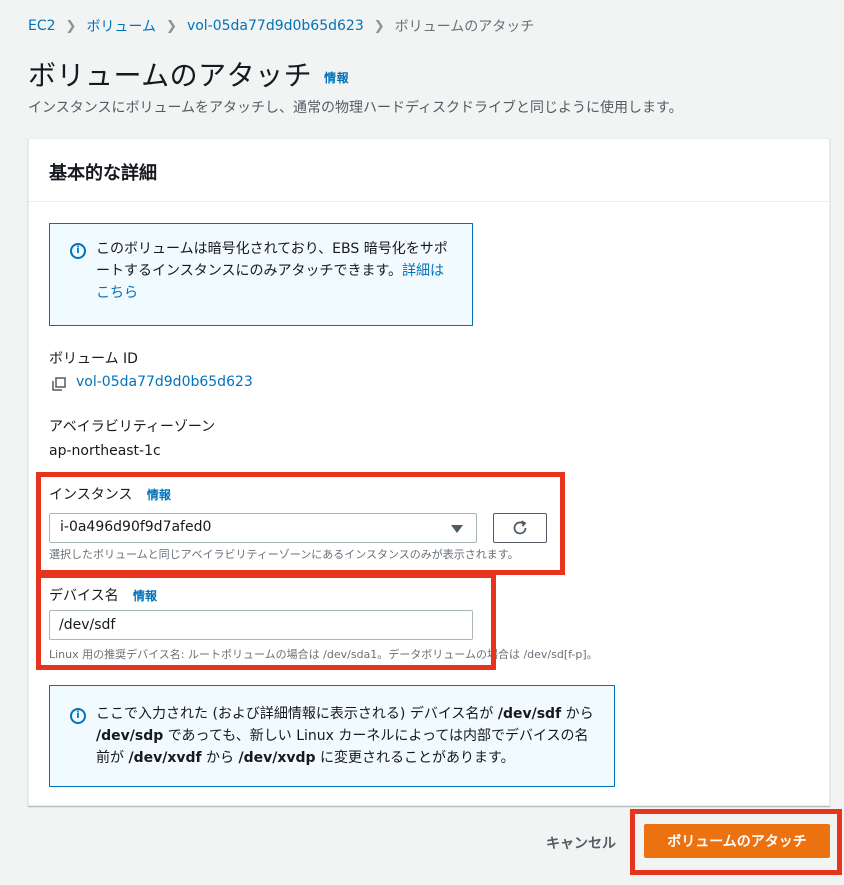 The width and height of the screenshot is (844, 885). Describe the element at coordinates (261, 625) in the screenshot. I see `device-name-input` at that location.